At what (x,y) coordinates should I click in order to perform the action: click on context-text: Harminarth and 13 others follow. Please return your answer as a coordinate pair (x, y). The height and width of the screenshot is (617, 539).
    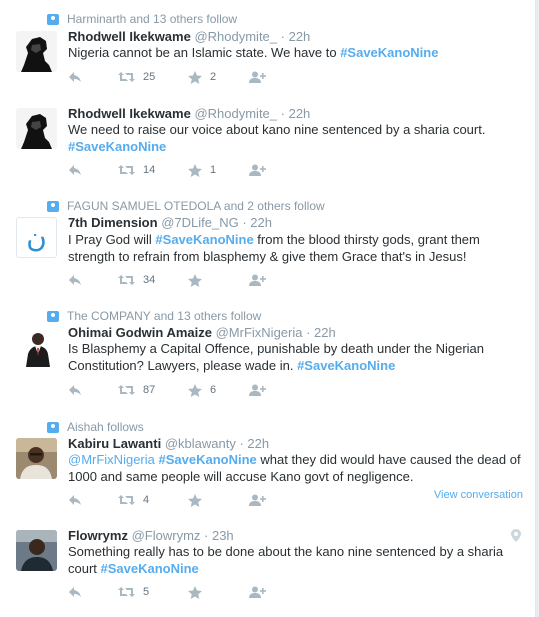
    Looking at the image, I should click on (152, 19).